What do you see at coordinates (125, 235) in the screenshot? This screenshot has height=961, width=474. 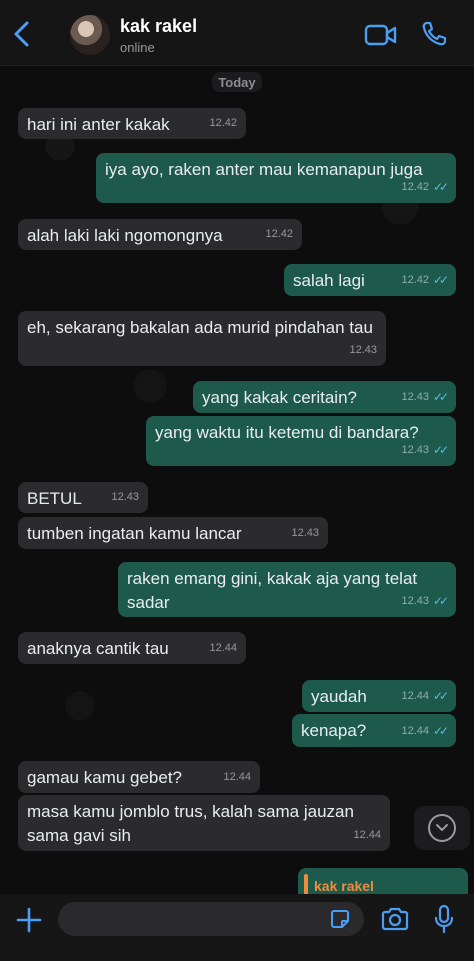 I see `message-text: alah laki laki ngomongnya` at bounding box center [125, 235].